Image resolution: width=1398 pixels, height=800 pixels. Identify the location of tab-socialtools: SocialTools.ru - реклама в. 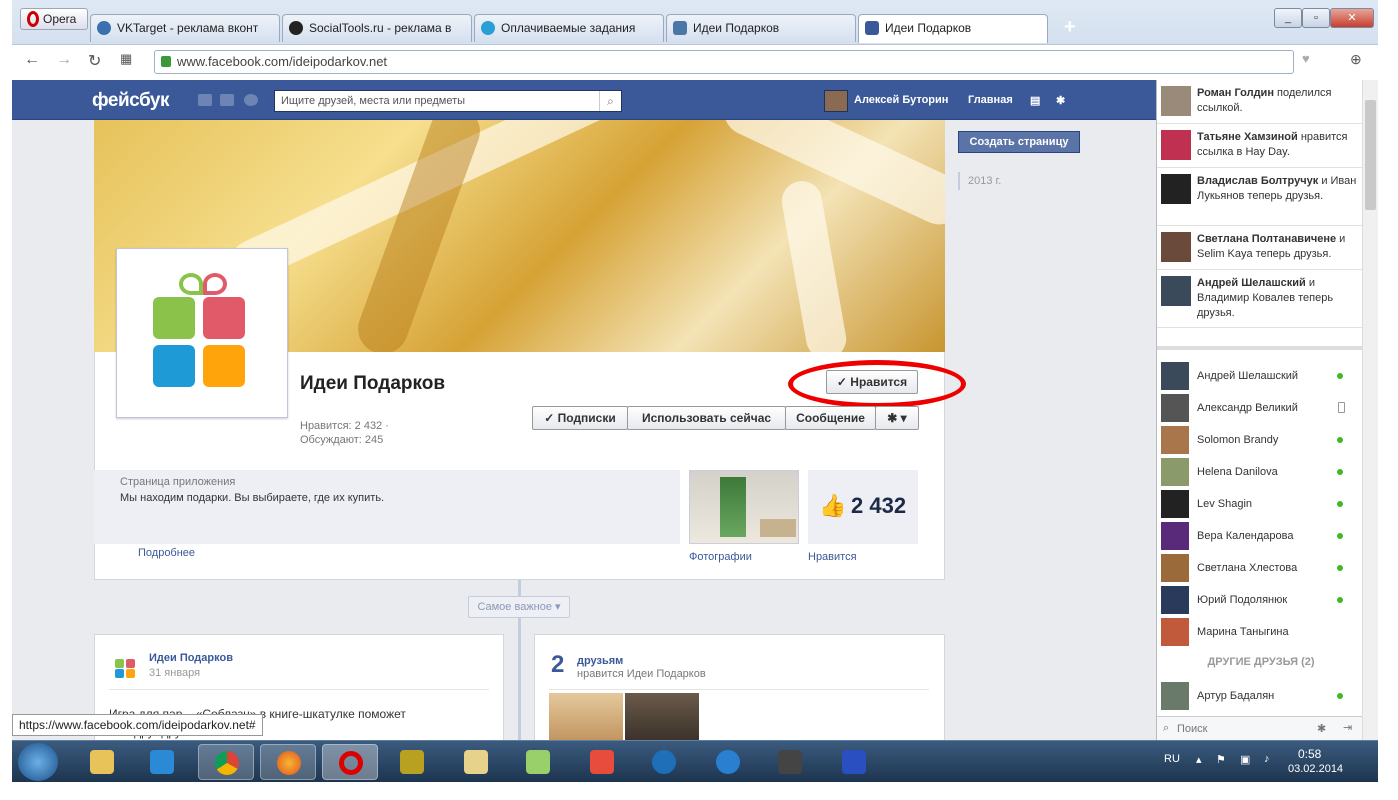
(377, 28).